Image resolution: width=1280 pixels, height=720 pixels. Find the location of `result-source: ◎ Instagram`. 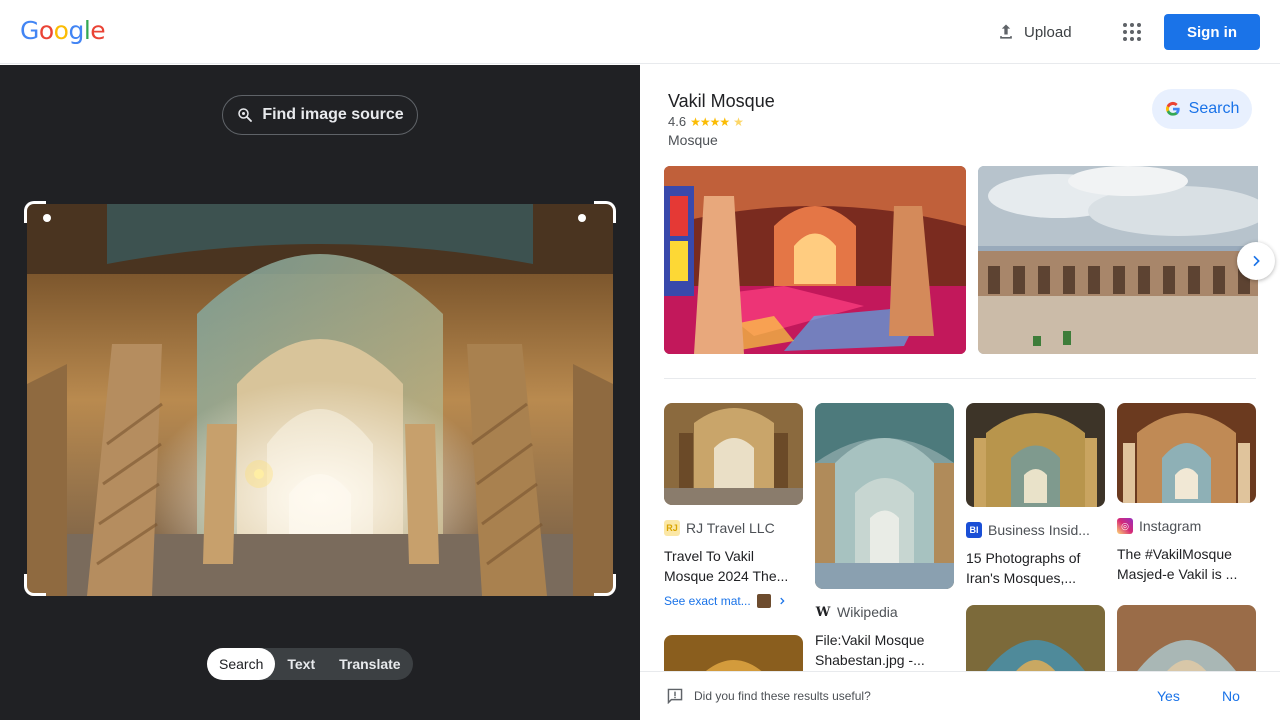

result-source: ◎ Instagram is located at coordinates (1186, 526).